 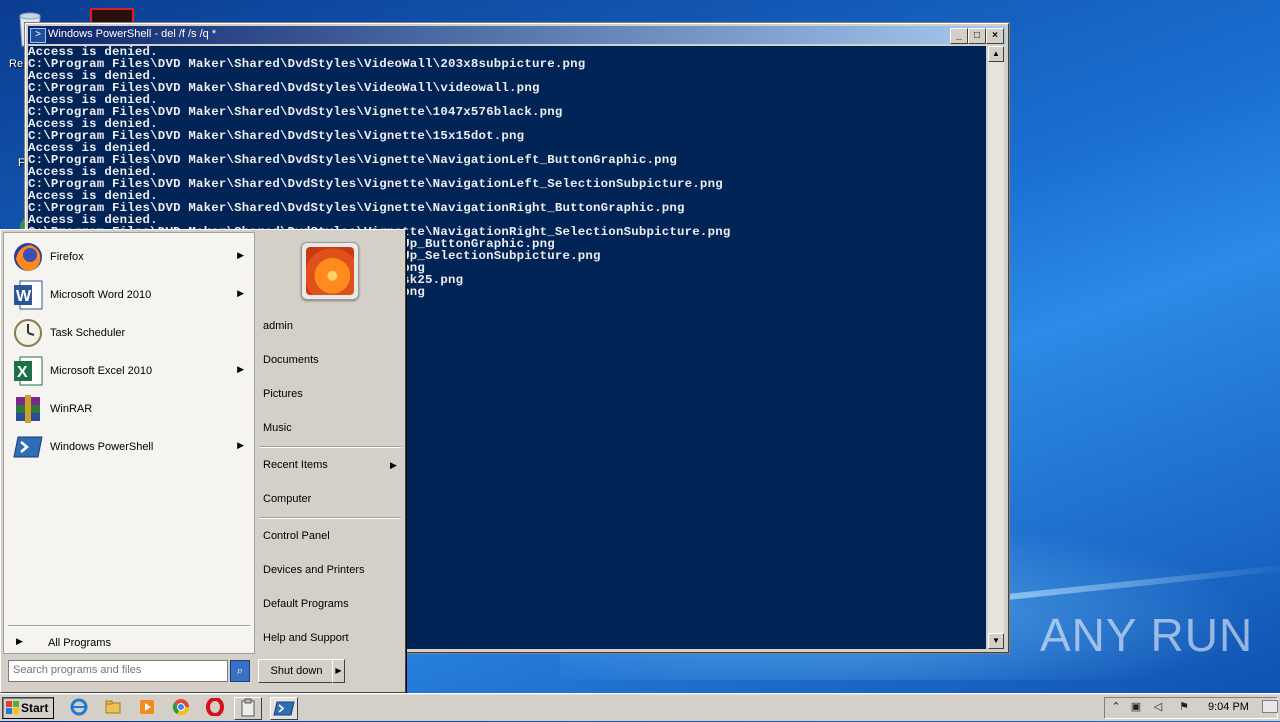 I want to click on search-input, so click(x=118, y=670).